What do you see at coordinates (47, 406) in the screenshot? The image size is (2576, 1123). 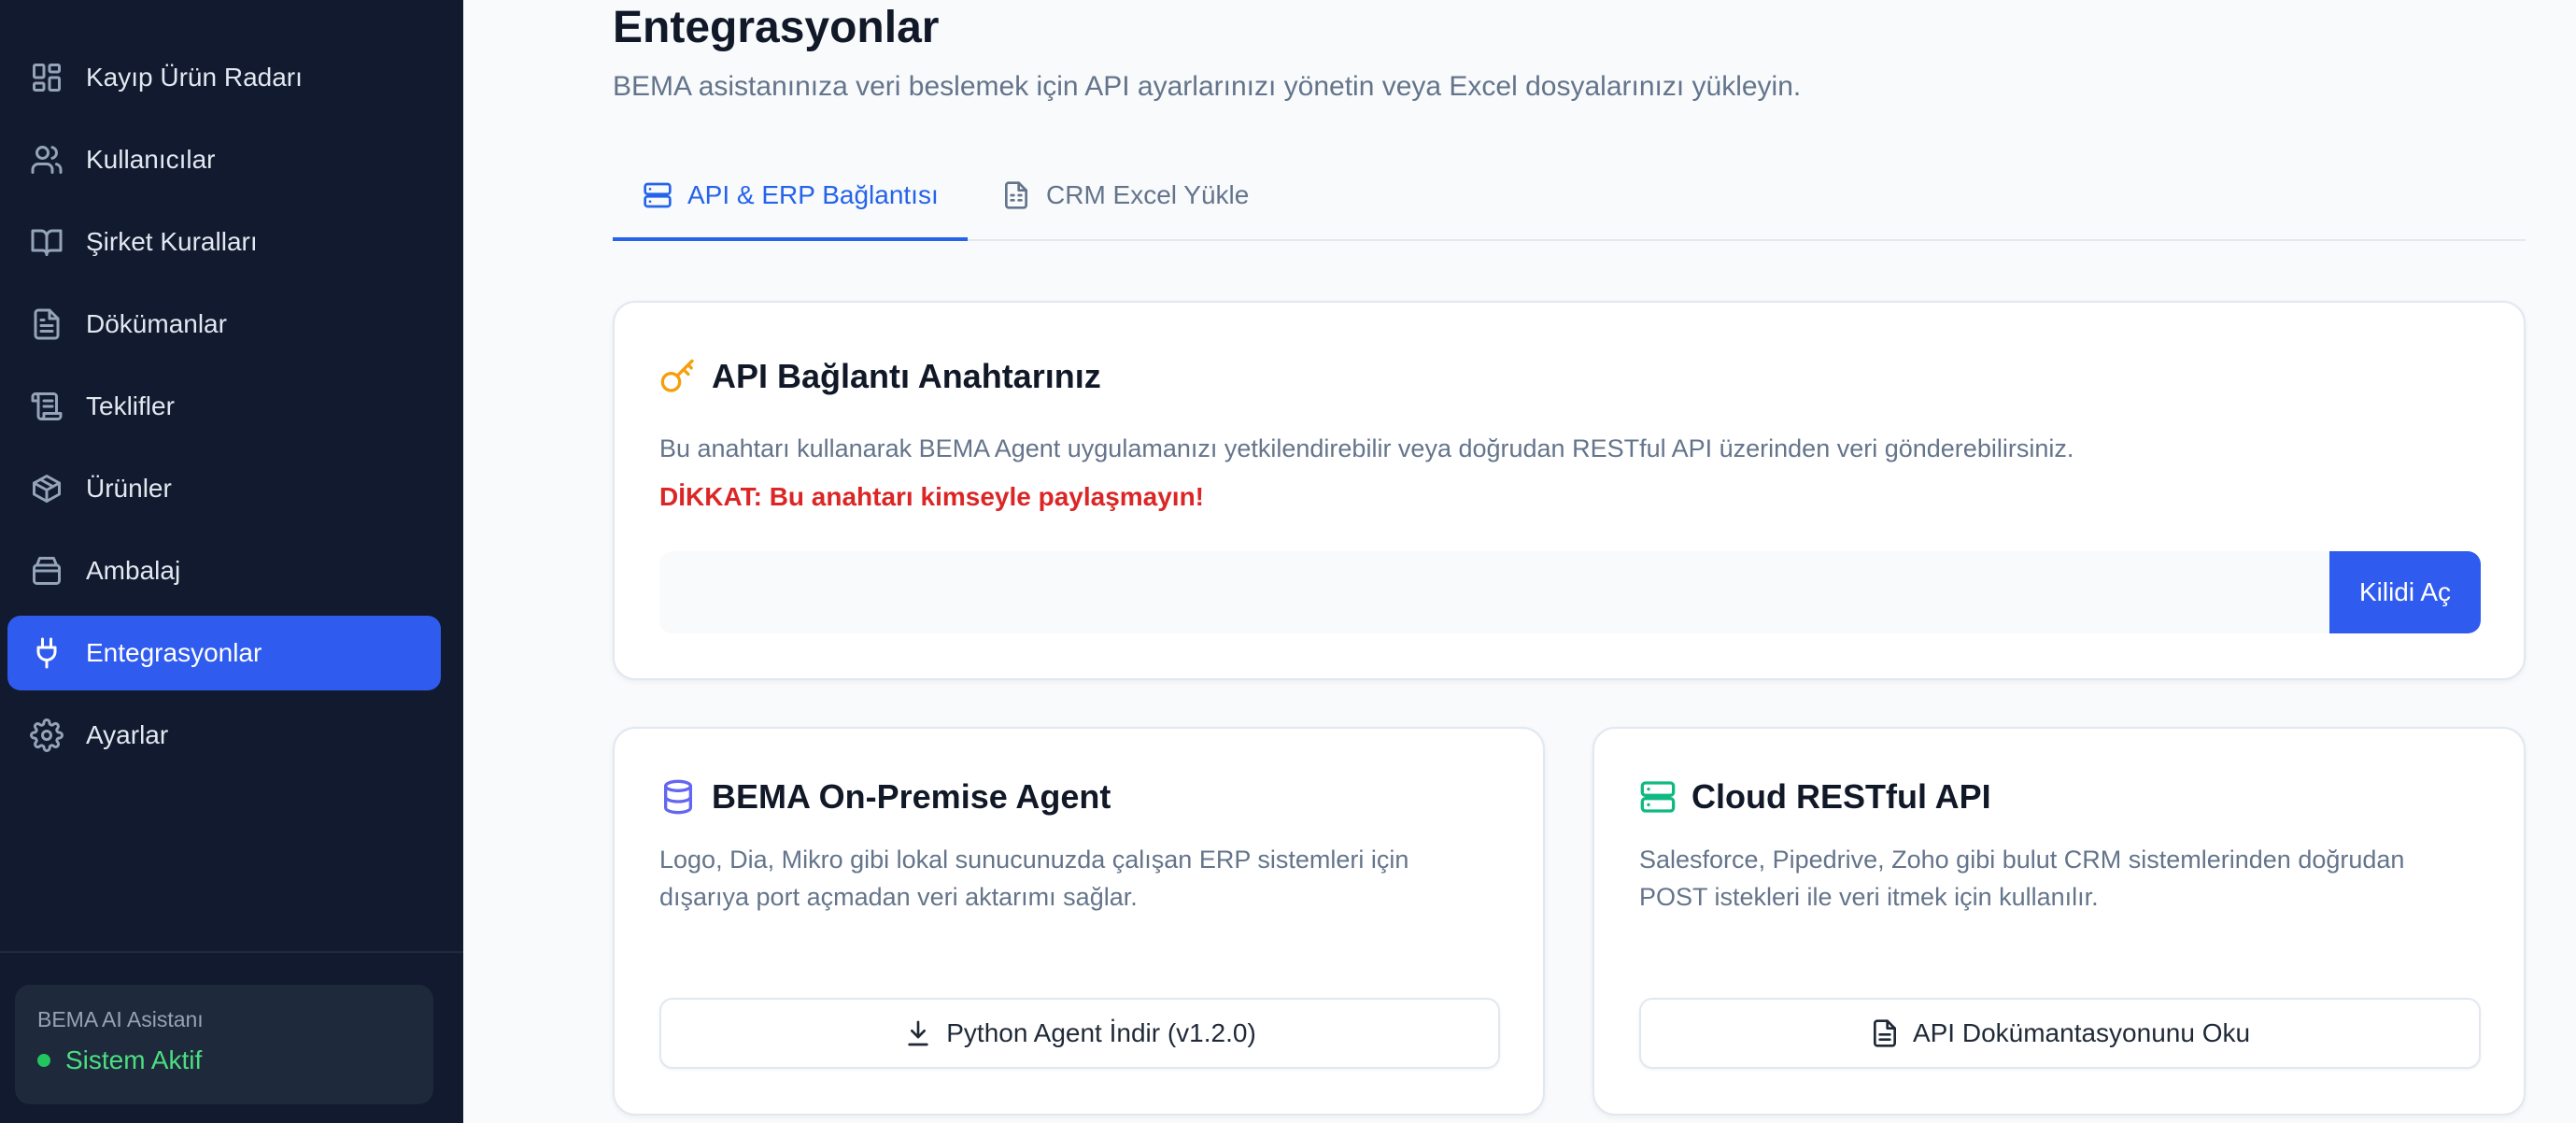 I see `scroll-icon` at bounding box center [47, 406].